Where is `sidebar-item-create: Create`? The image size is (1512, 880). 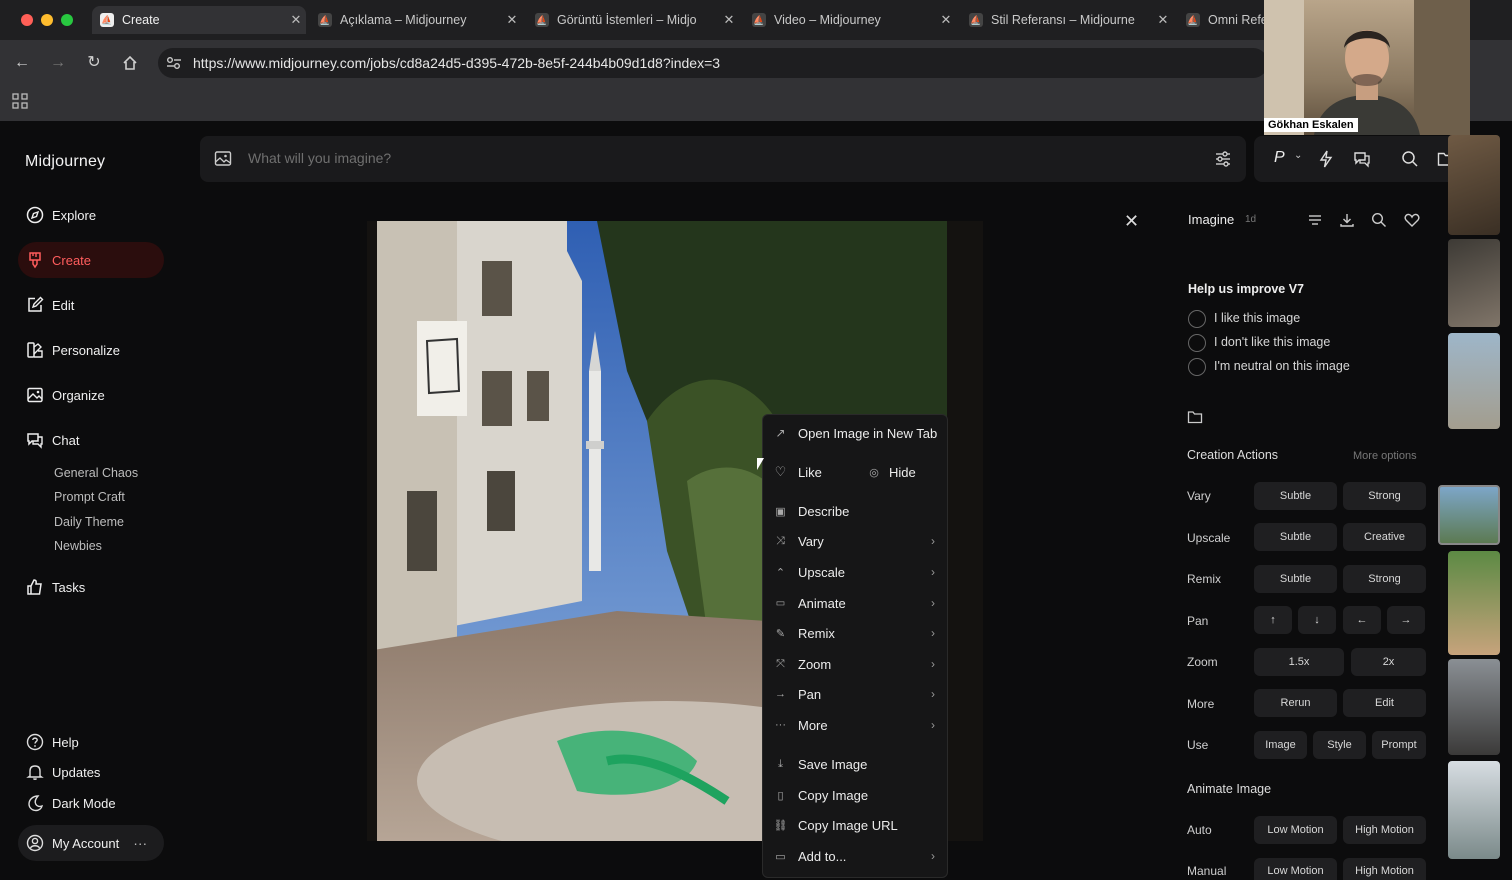 sidebar-item-create: Create is located at coordinates (91, 260).